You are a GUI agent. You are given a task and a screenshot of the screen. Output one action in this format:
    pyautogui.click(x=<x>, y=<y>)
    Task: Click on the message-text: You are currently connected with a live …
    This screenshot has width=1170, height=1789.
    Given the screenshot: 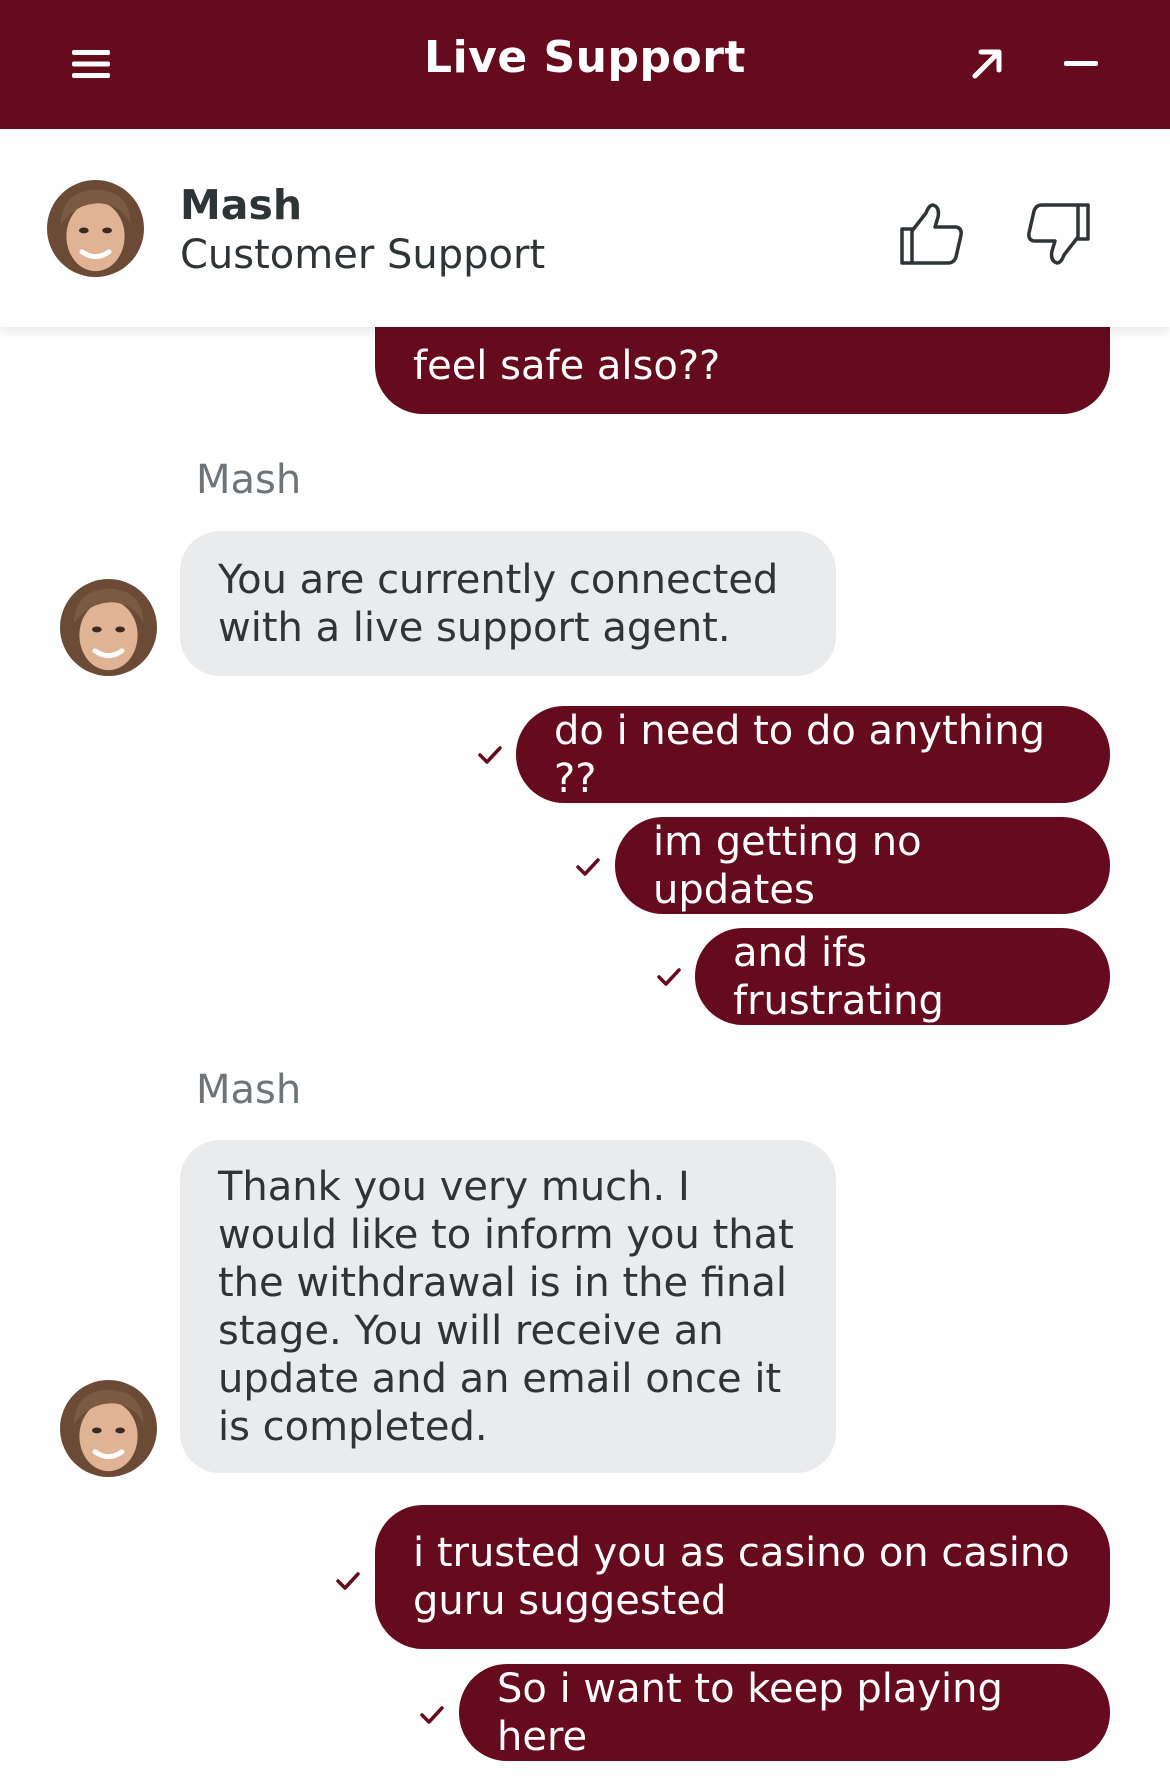 What is the action you would take?
    pyautogui.click(x=498, y=603)
    